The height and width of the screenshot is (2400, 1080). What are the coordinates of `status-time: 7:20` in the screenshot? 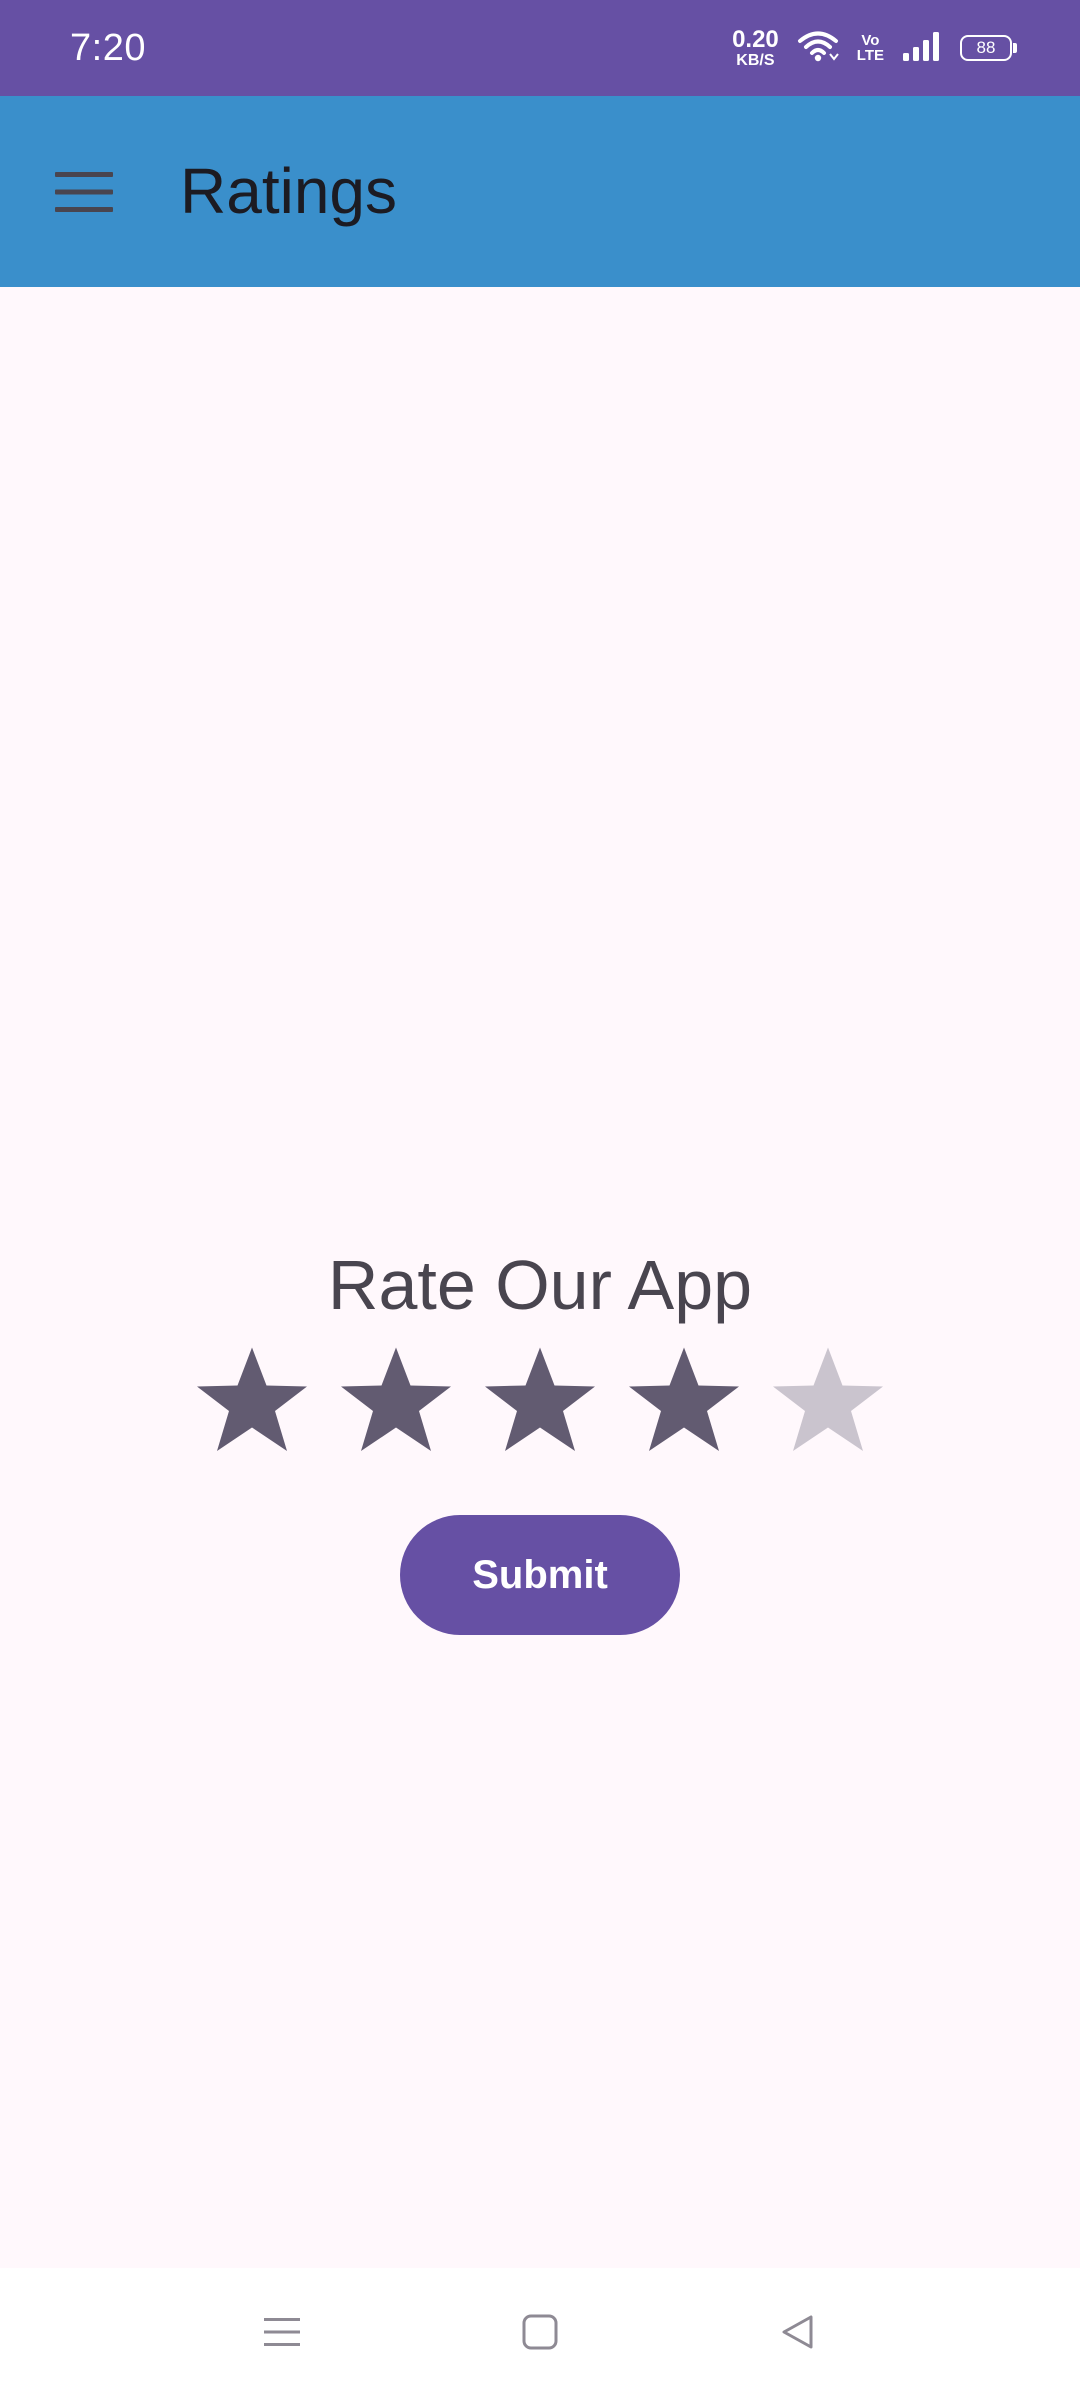 It's located at (108, 48).